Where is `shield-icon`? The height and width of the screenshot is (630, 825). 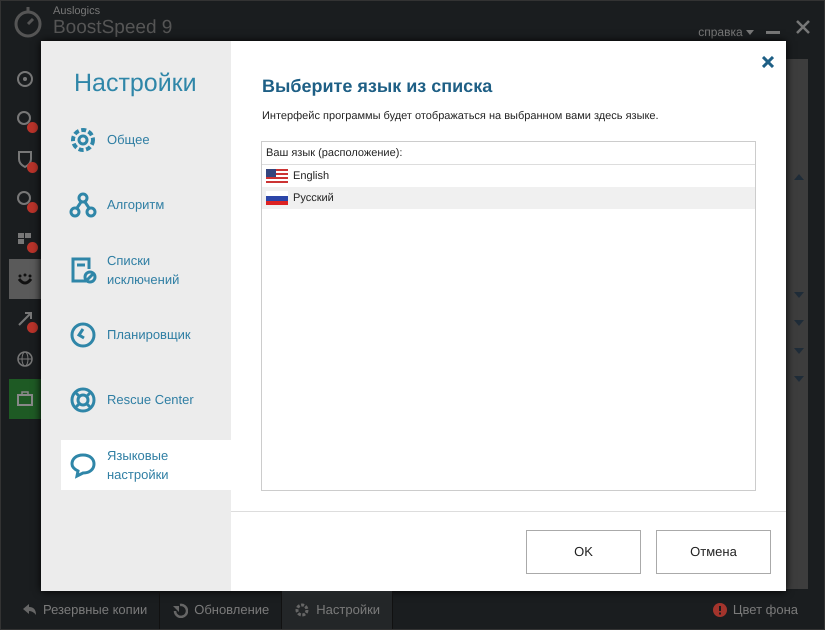 shield-icon is located at coordinates (25, 159).